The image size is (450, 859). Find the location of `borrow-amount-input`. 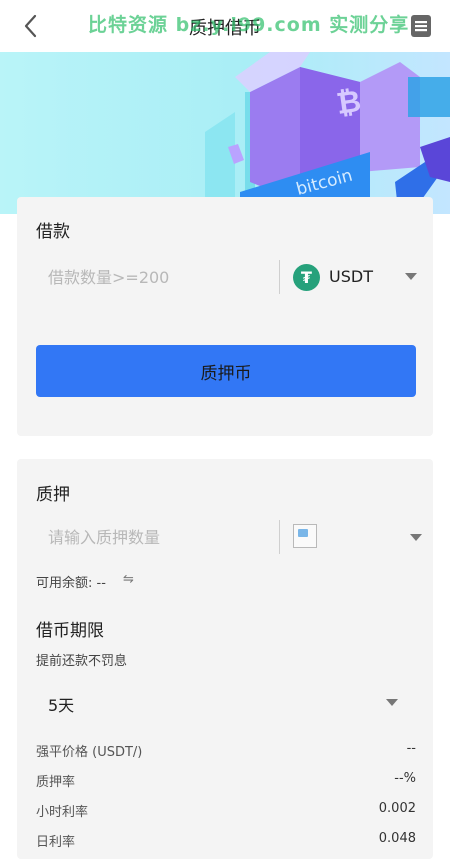

borrow-amount-input is located at coordinates (168, 277).